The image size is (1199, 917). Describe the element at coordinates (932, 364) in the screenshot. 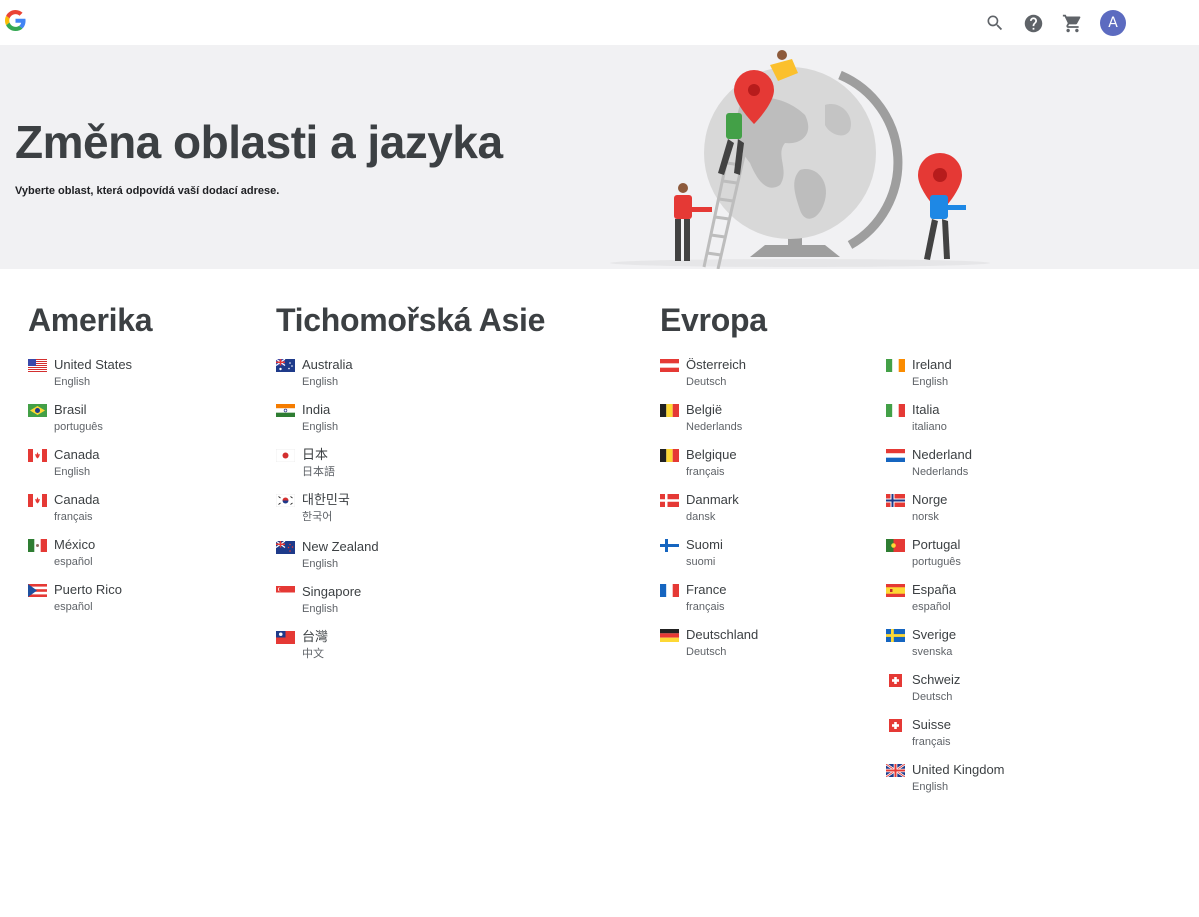

I see `country-name: Ireland` at that location.